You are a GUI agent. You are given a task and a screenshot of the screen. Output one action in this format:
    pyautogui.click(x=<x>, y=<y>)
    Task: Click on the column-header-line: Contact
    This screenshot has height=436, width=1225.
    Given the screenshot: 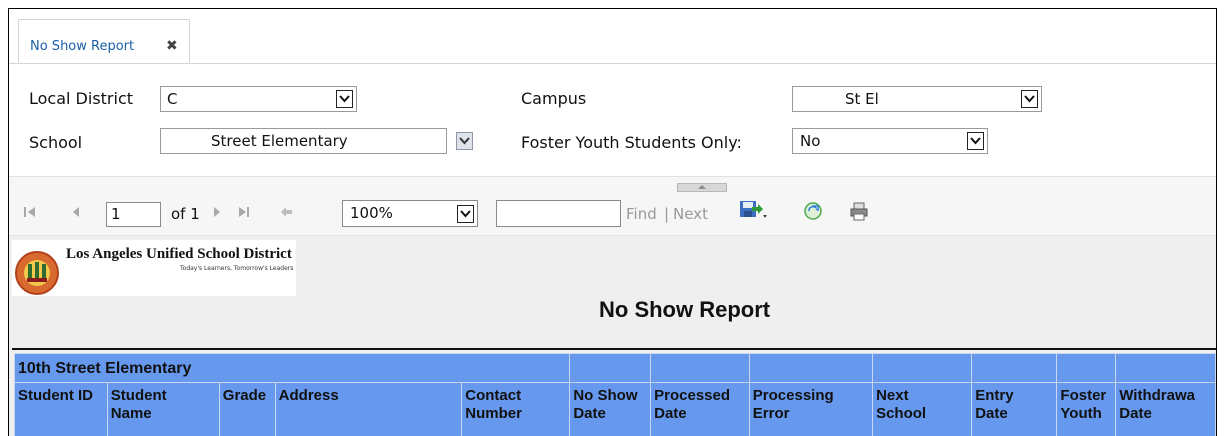 What is the action you would take?
    pyautogui.click(x=493, y=395)
    